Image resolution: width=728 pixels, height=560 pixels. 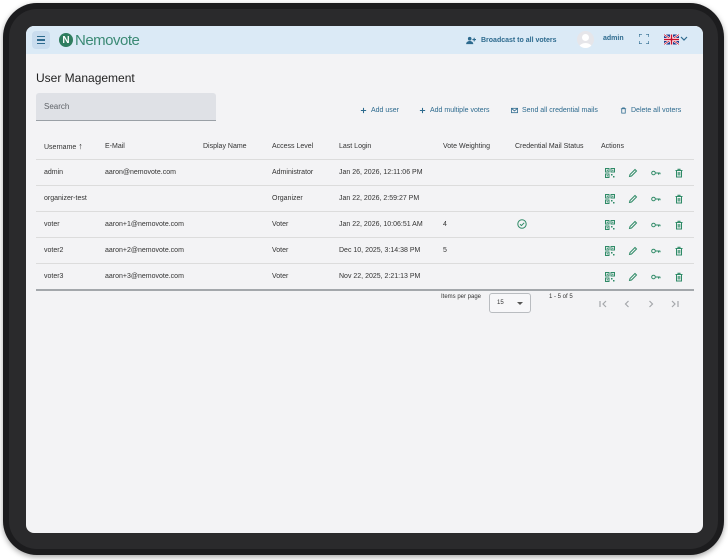 What do you see at coordinates (66, 146) in the screenshot?
I see `column-header-username: Username ↑` at bounding box center [66, 146].